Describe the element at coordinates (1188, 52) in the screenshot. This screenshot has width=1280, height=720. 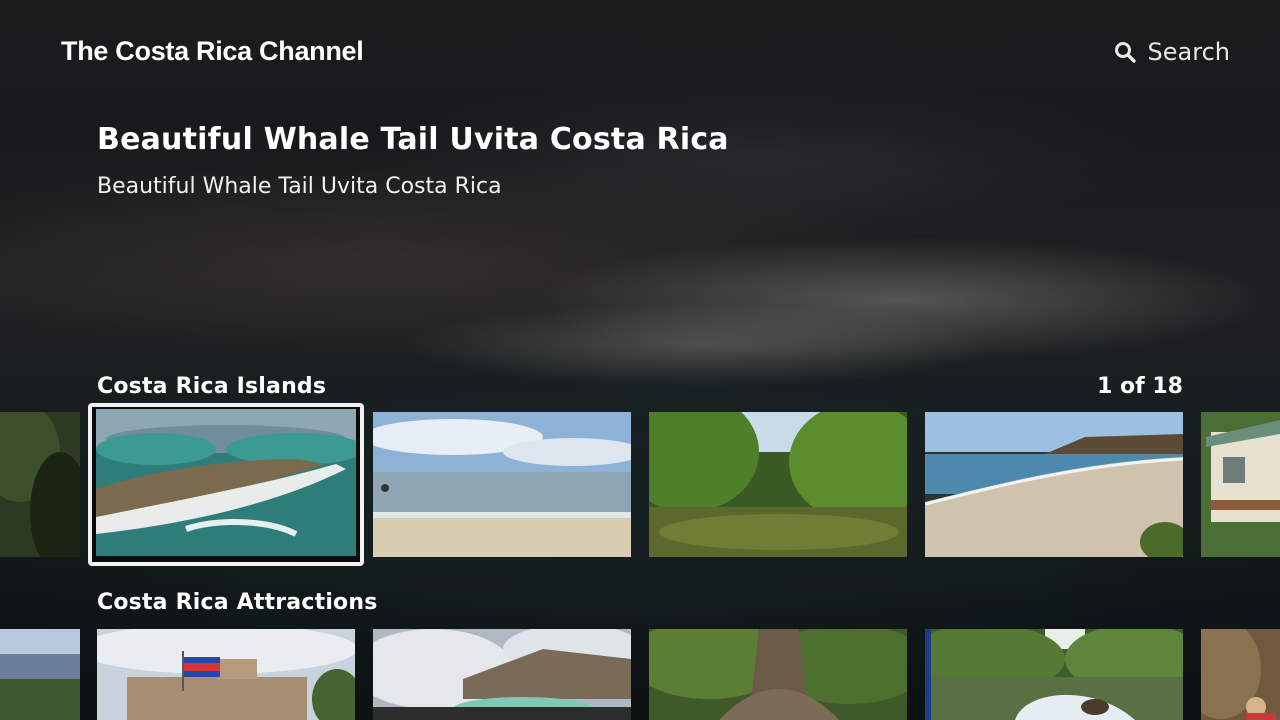
I see `search-label: Search` at that location.